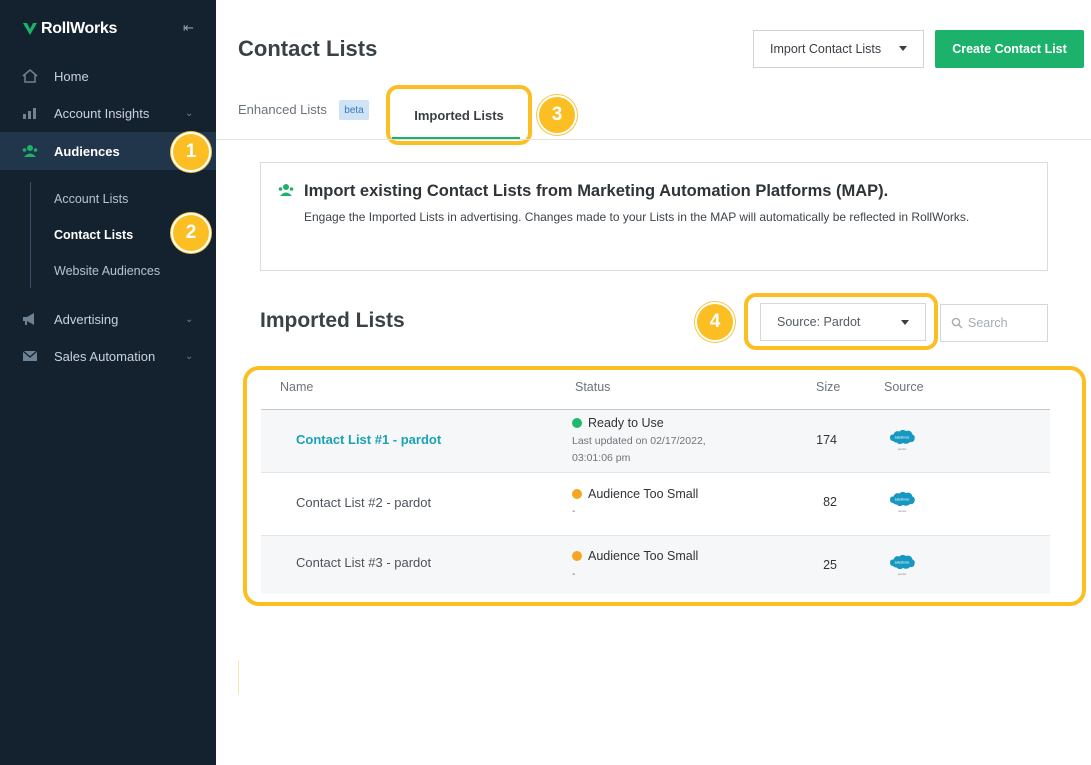  What do you see at coordinates (363, 562) in the screenshot?
I see `contact-list-name: Contact List #3 - pardot` at bounding box center [363, 562].